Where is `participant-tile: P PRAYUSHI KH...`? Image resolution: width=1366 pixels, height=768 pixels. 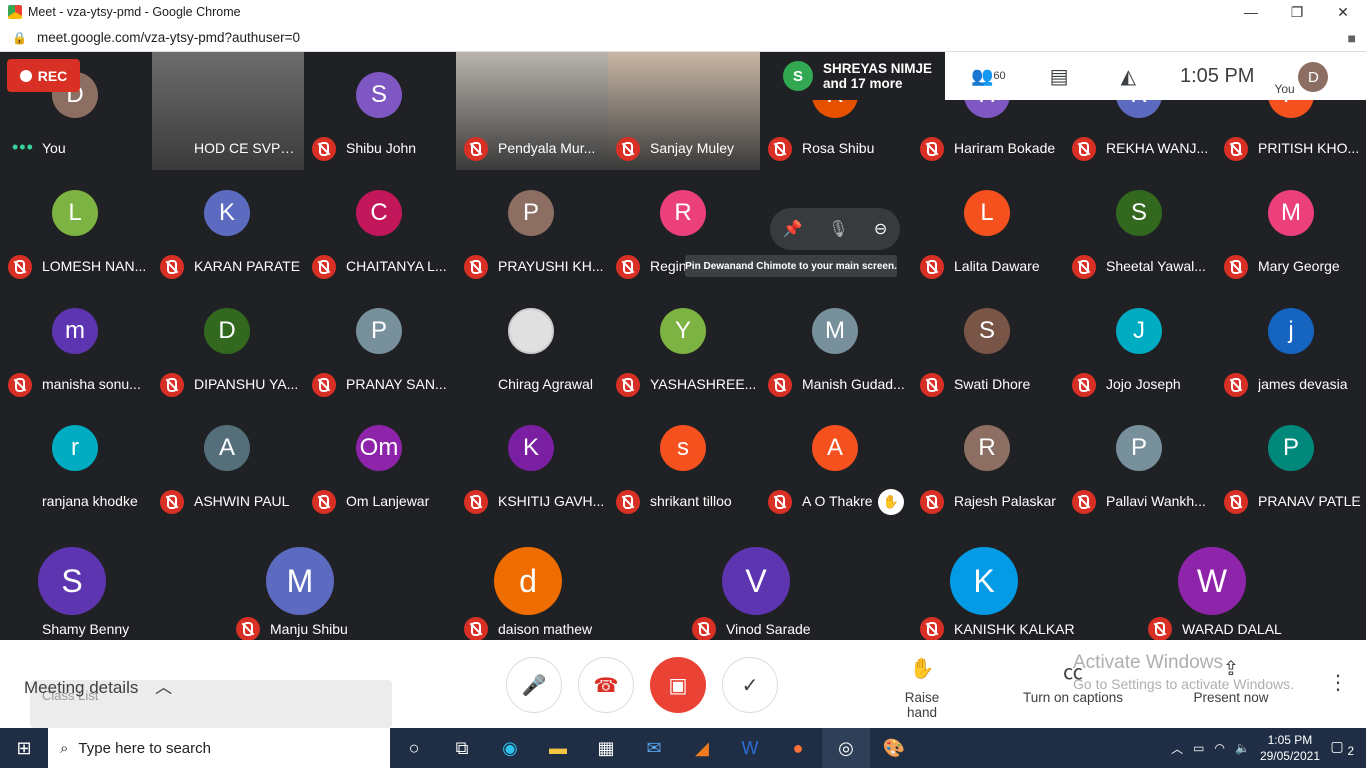
participant-tile: P PRAYUSHI KH... is located at coordinates (532, 229).